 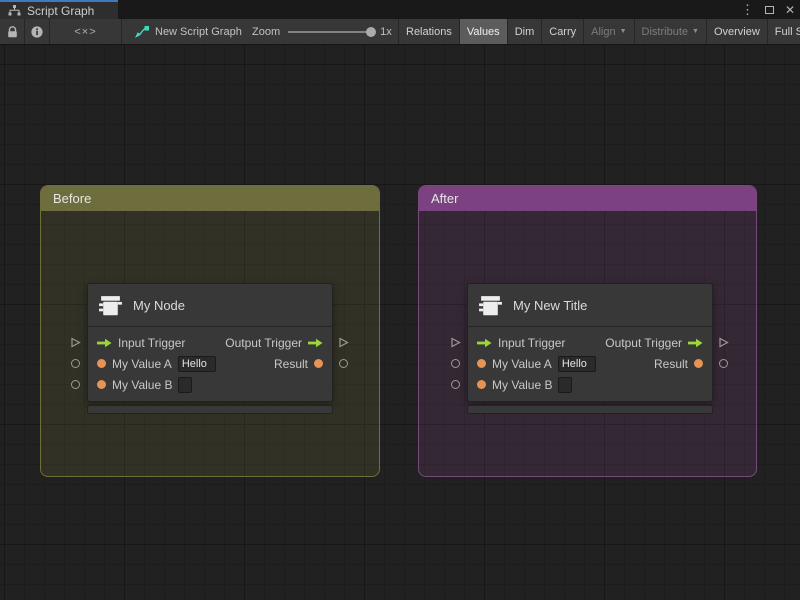 I want to click on current-graph-label: New Script Graph, so click(x=187, y=31).